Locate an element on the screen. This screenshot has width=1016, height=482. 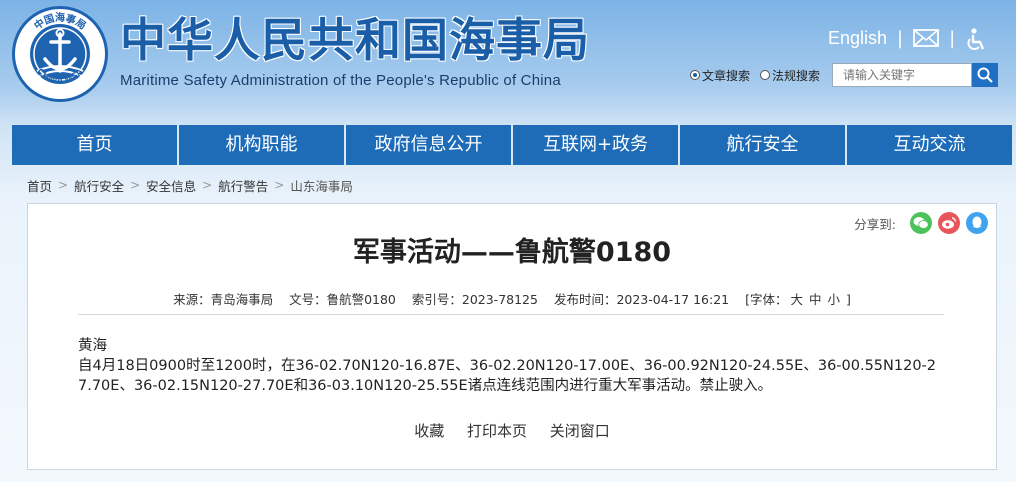
search-icon is located at coordinates (985, 75).